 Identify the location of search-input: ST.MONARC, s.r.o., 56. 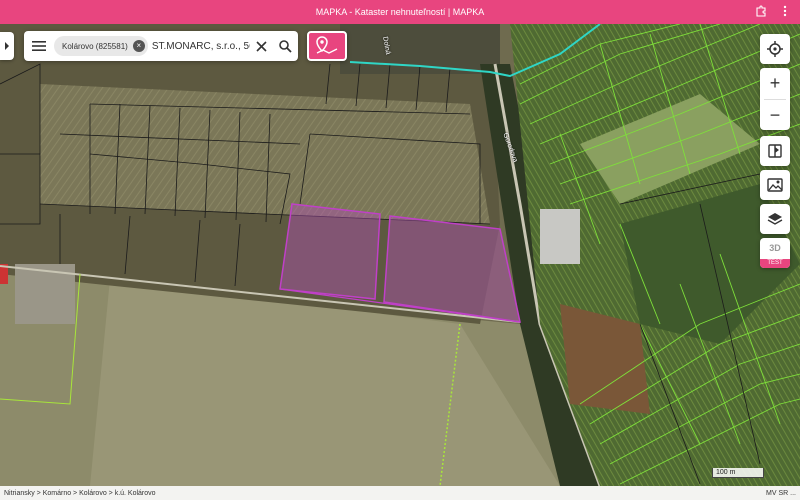
(201, 46).